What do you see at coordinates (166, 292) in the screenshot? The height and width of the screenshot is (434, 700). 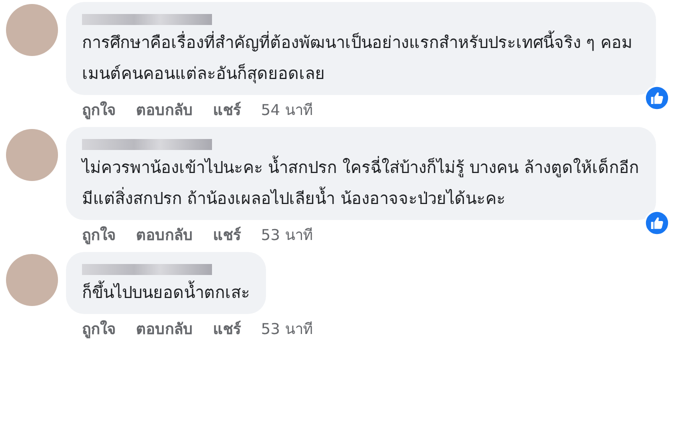 I see `comment-text: ก็ขึ้นไปบนยอดน้ำตกเสะ` at bounding box center [166, 292].